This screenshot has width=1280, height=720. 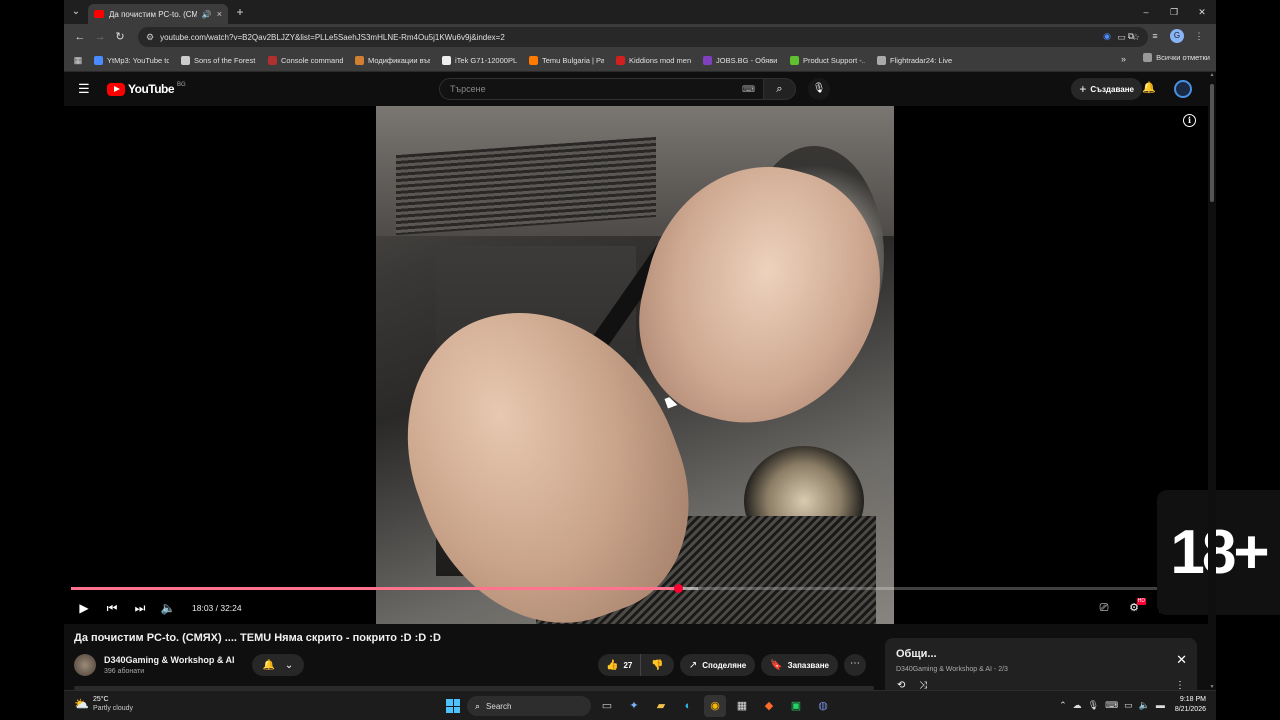 What do you see at coordinates (1093, 705) in the screenshot?
I see `microphone-tray-icon: 🎙` at bounding box center [1093, 705].